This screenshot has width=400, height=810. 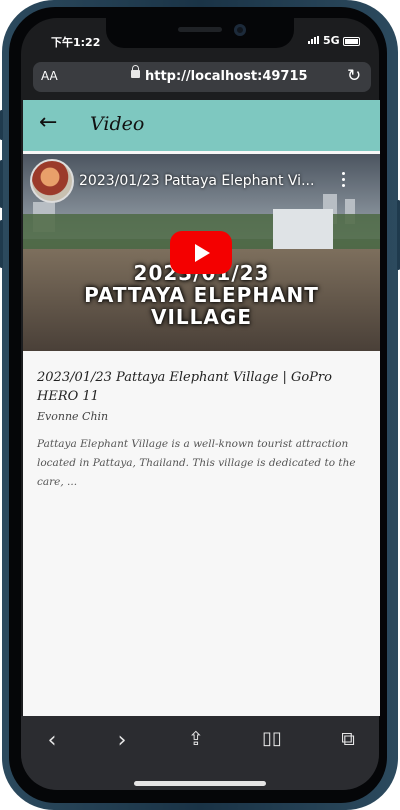 I want to click on chevron-right-icon: ›, so click(x=122, y=743).